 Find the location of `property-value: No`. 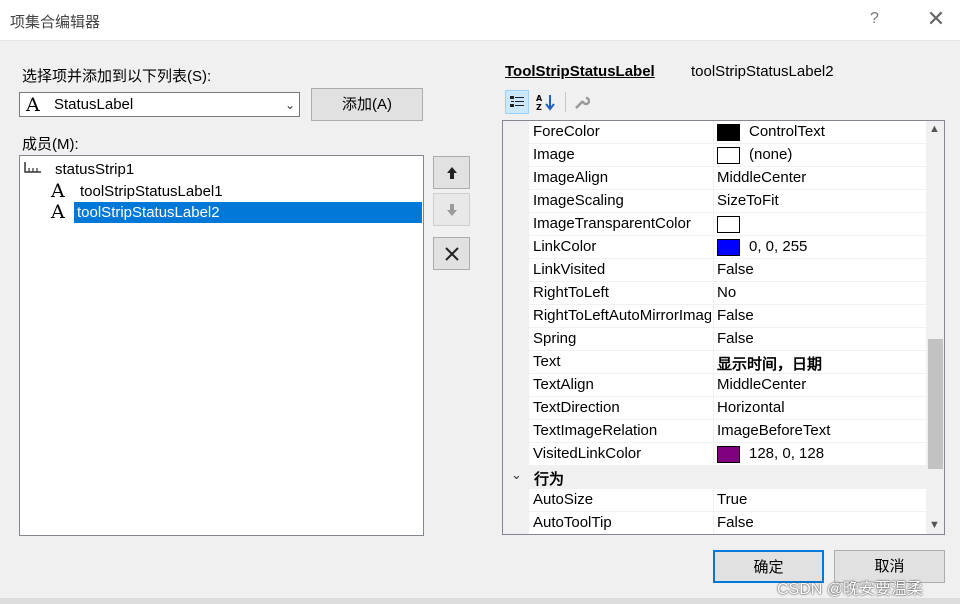

property-value: No is located at coordinates (727, 292).